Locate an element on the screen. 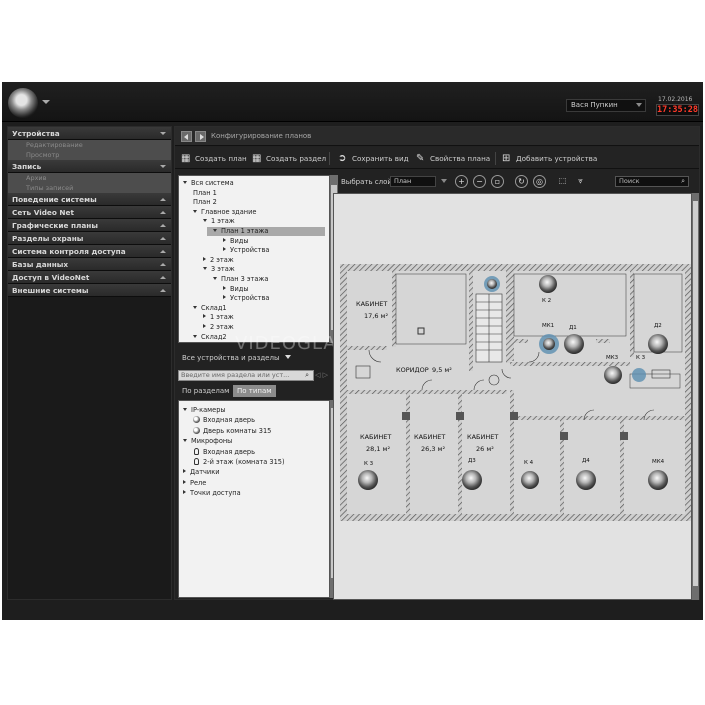 This screenshot has width=705, height=705. device-search-input: Введите имя раздела или уст... ⌕ is located at coordinates (246, 375).